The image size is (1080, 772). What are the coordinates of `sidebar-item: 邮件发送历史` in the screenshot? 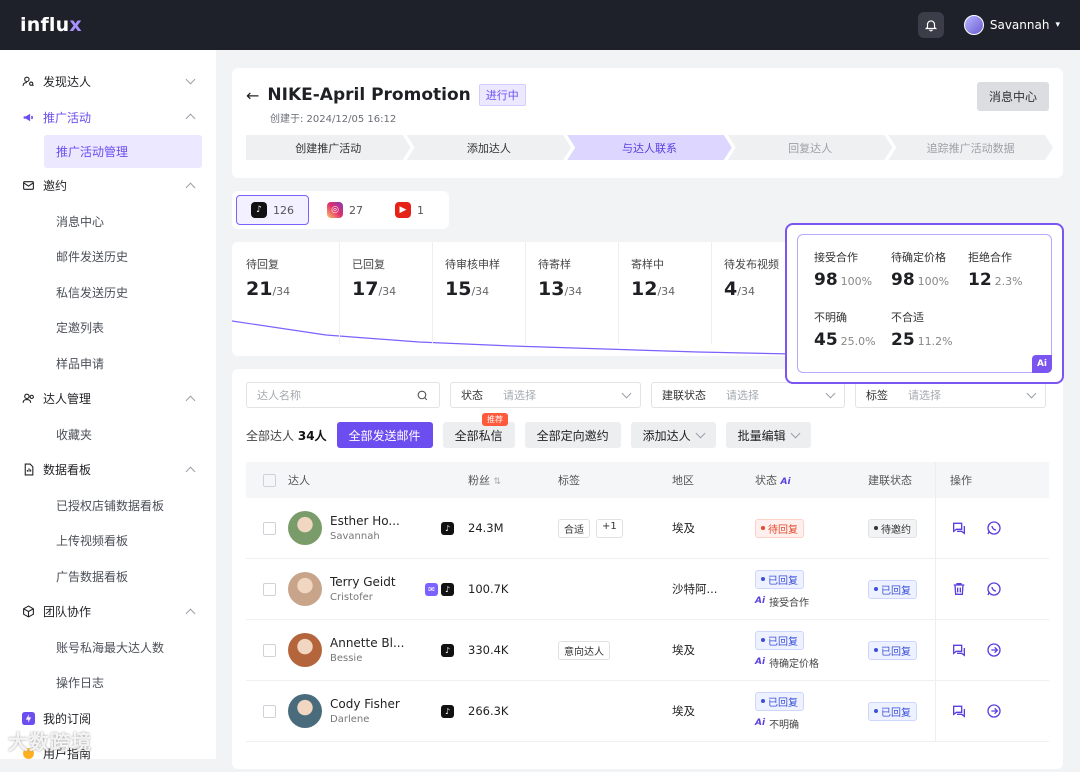 It's located at (108, 257).